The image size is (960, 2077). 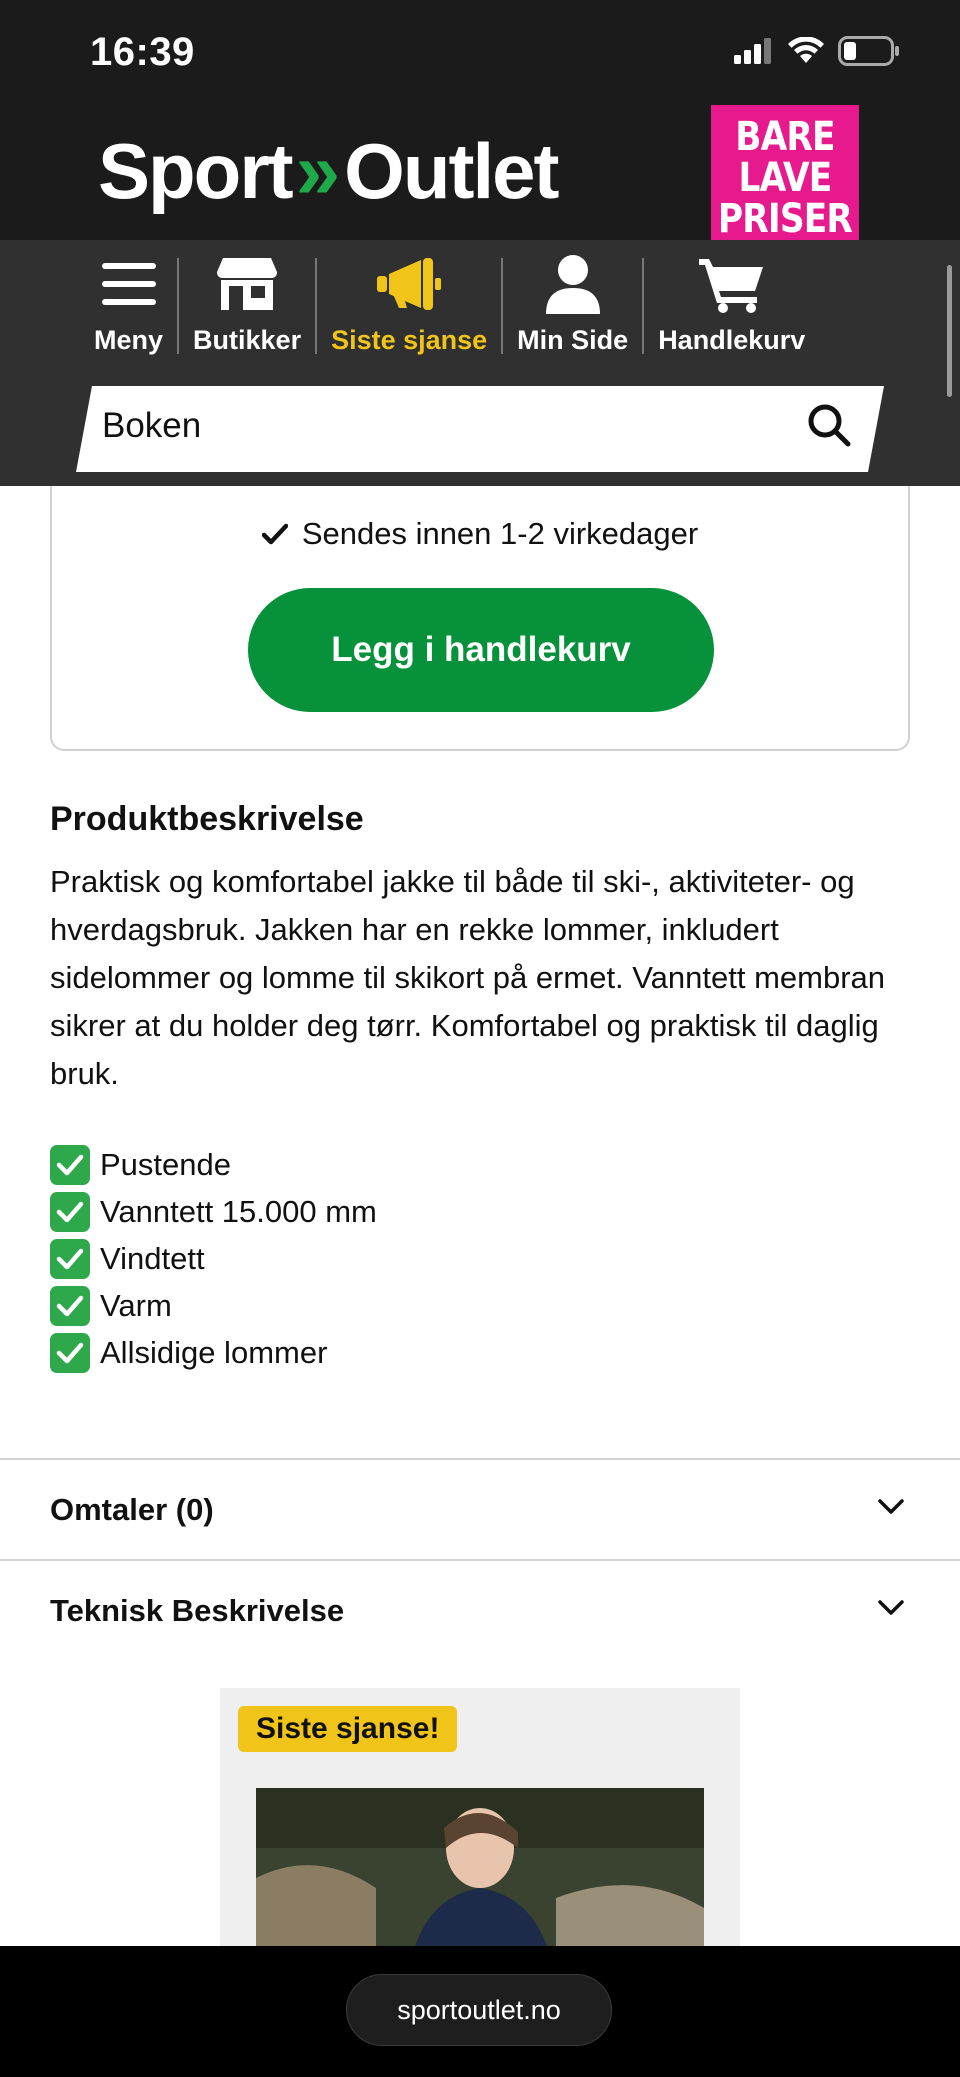 I want to click on feature-item: Vindtett, so click(x=213, y=1258).